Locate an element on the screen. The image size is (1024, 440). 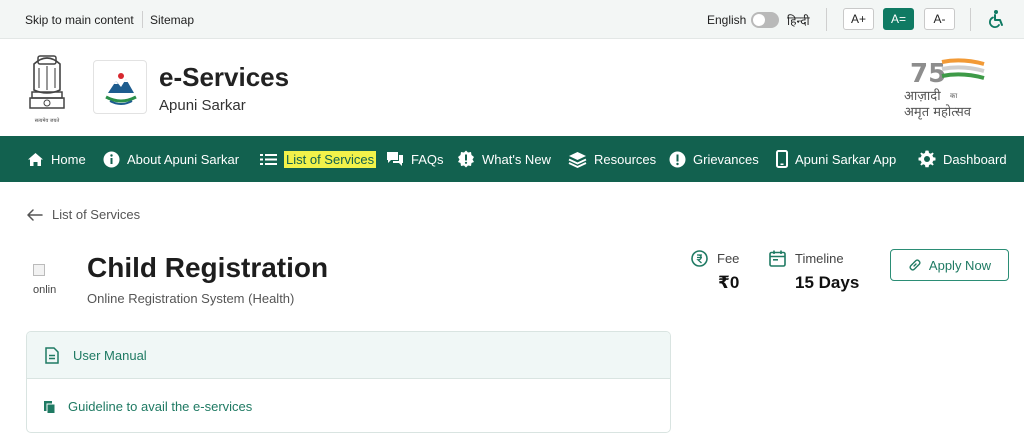
guideline-link: Guideline to avail the e-services is located at coordinates (160, 406).